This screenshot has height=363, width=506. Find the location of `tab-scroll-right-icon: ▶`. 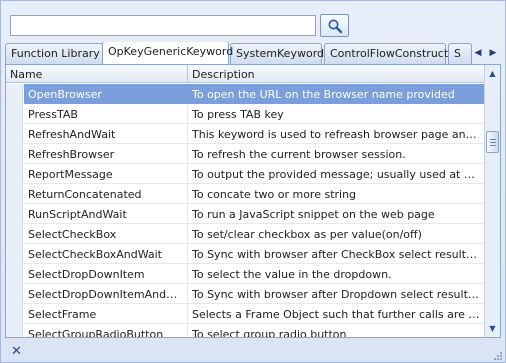

tab-scroll-right-icon: ▶ is located at coordinates (493, 53).